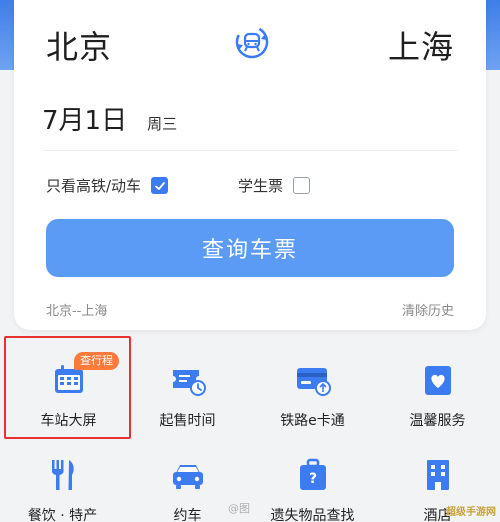 The image size is (500, 522). I want to click on date-value: 7月1日, so click(85, 121).